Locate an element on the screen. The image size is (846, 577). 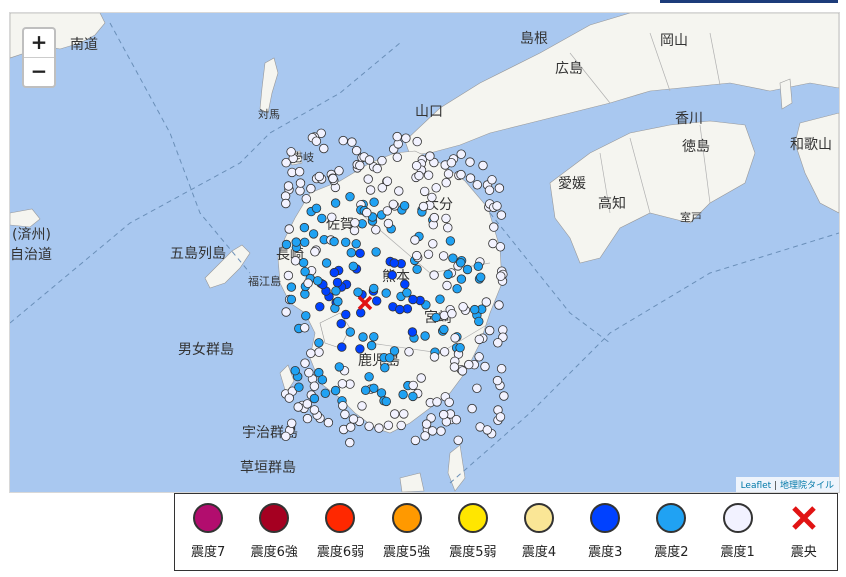
leaflet-link: Leaflet is located at coordinates (756, 486).